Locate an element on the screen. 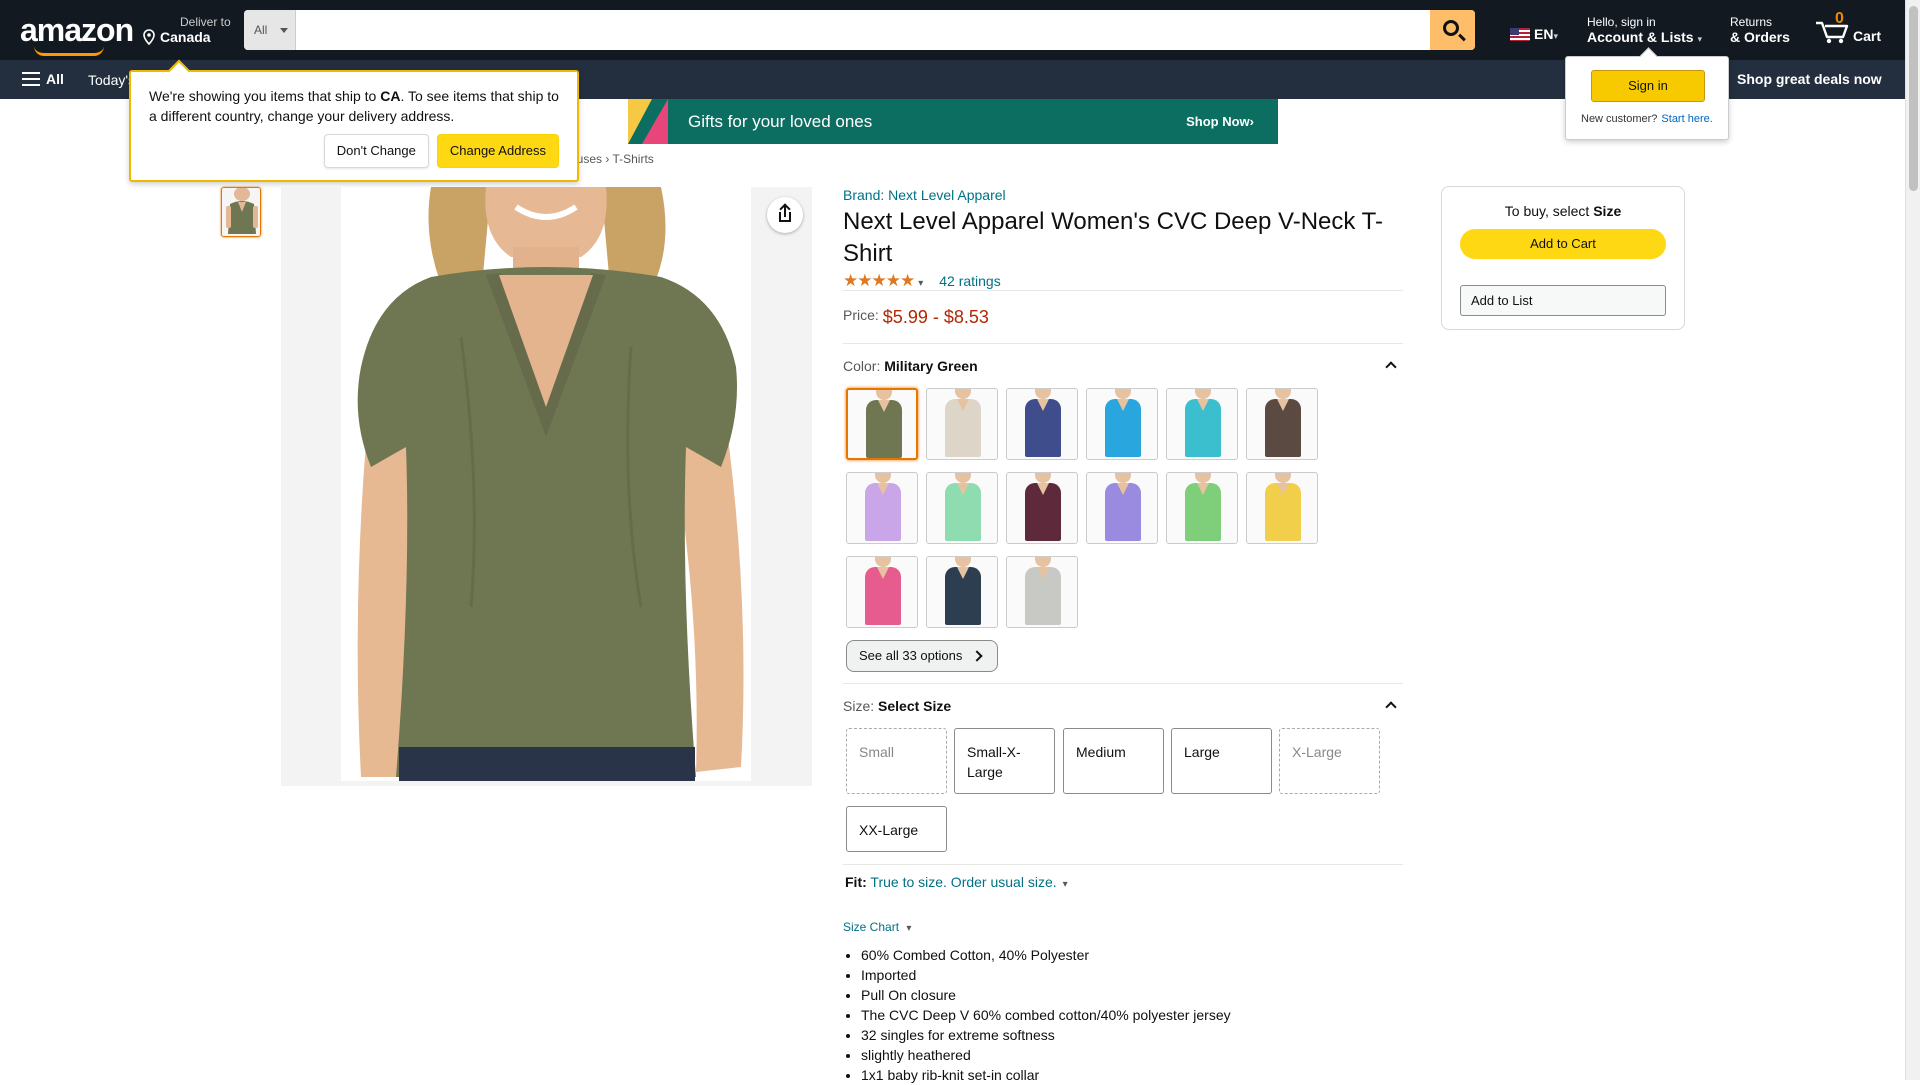  signin-button: Sign in is located at coordinates (1648, 86).